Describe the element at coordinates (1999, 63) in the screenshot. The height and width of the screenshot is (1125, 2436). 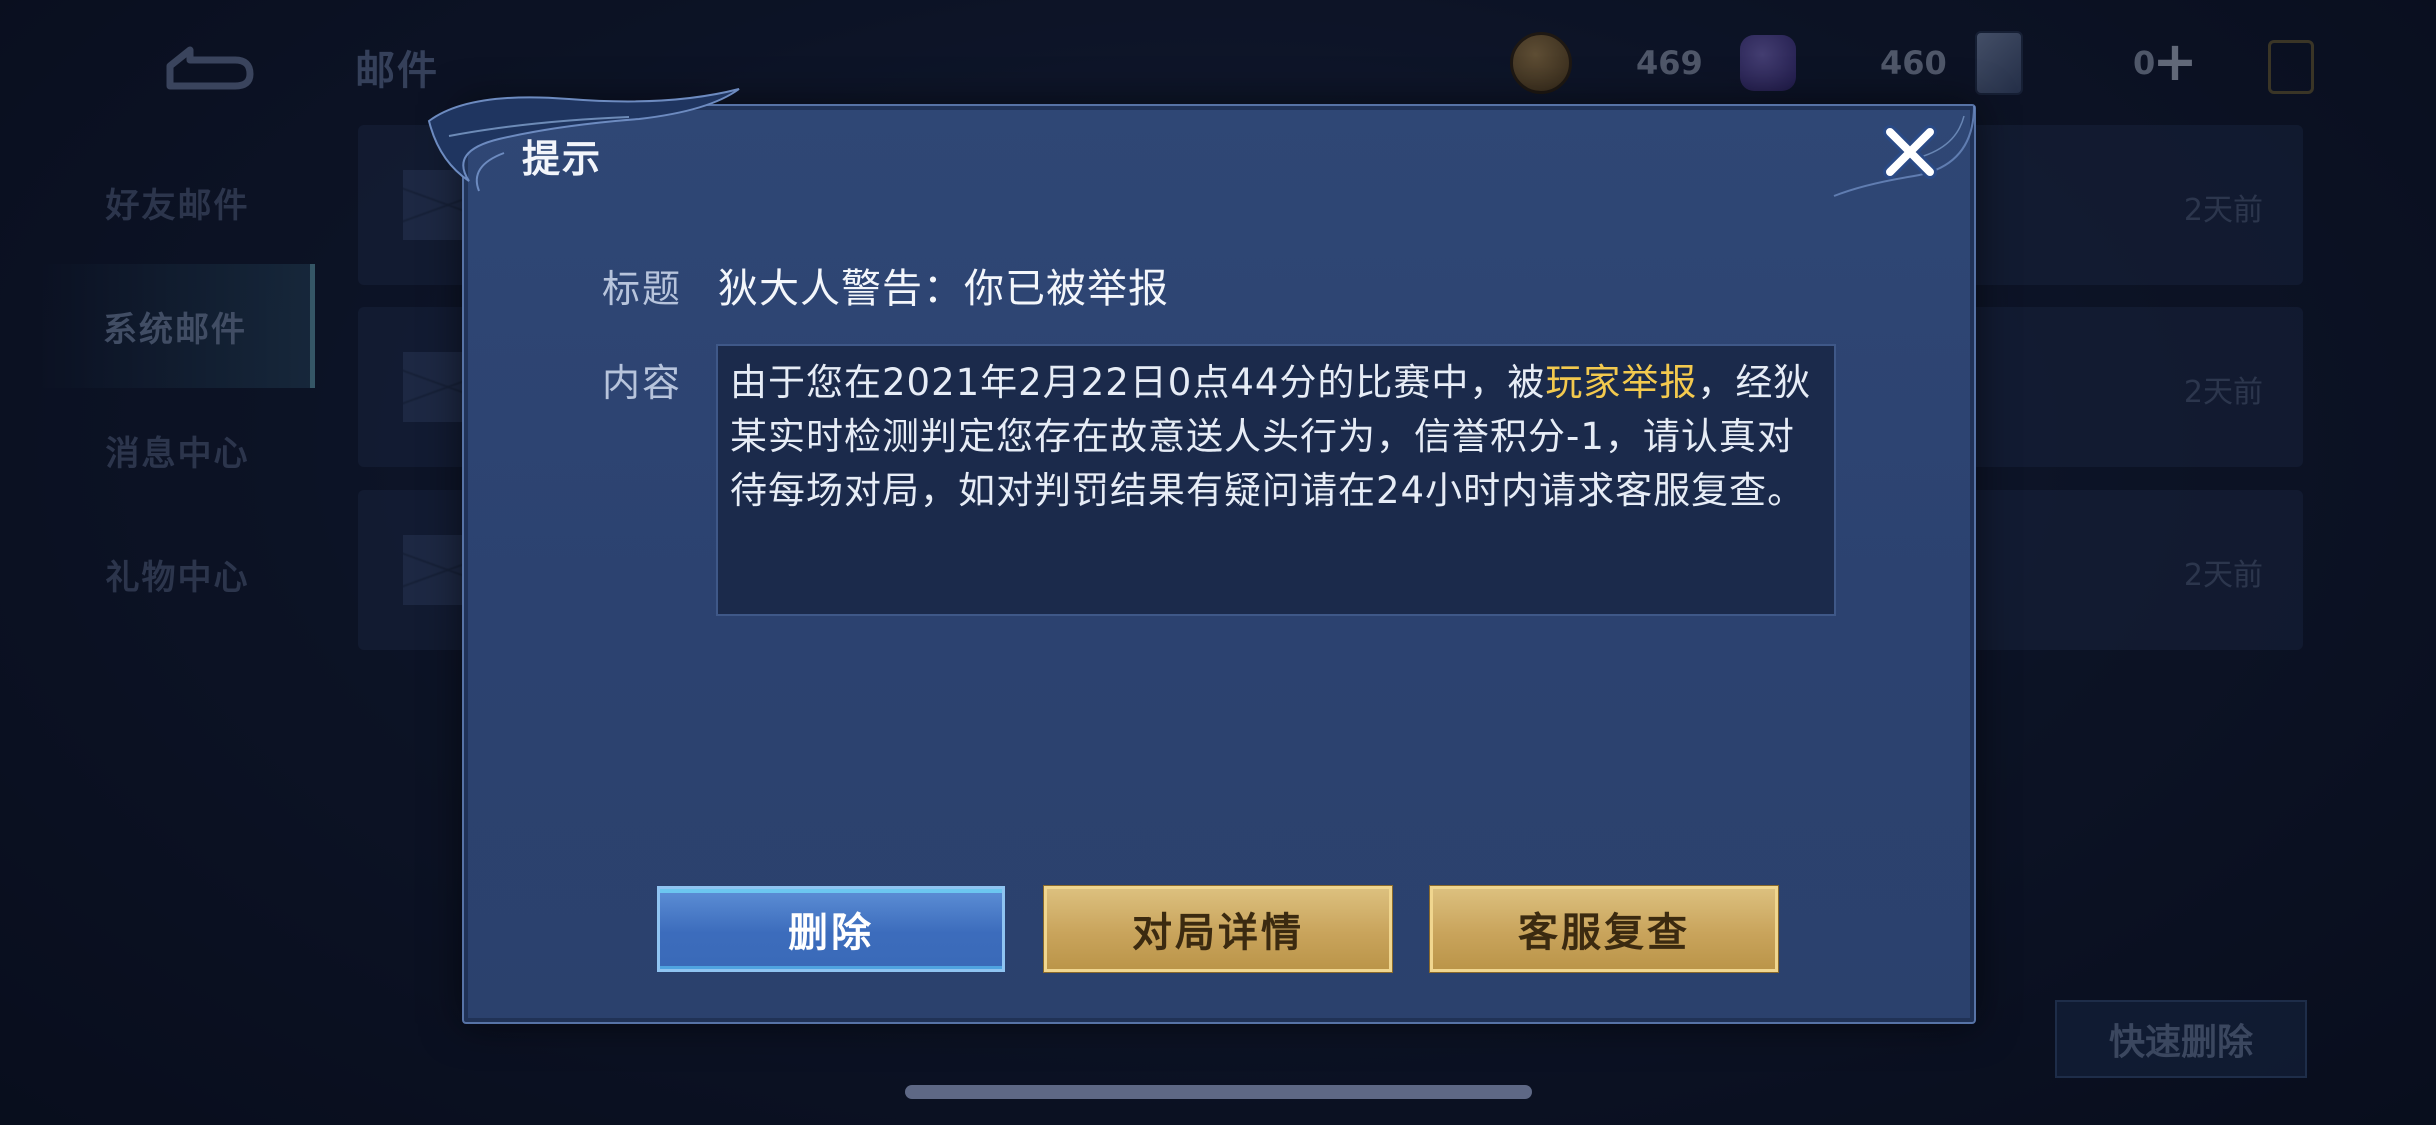
I see `card-icon` at that location.